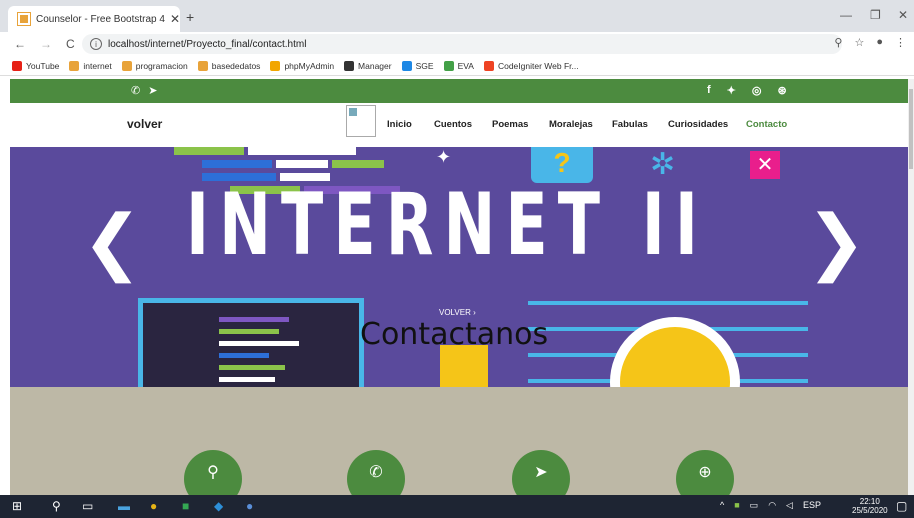  What do you see at coordinates (399, 124) in the screenshot?
I see `menu-inicio: Inicio` at bounding box center [399, 124].